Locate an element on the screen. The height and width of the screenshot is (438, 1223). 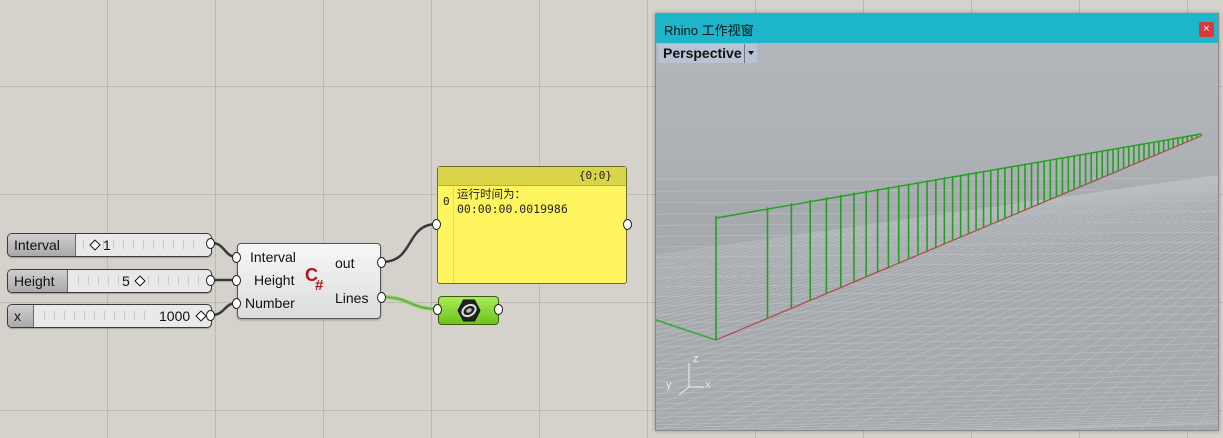
input-port-height is located at coordinates (236, 280).